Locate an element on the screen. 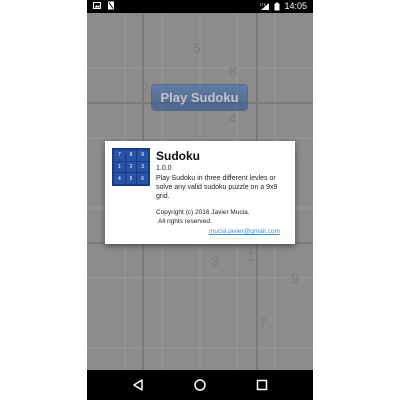 Image resolution: width=400 pixels, height=400 pixels. background-grid-digit: 2 is located at coordinates (145, 88).